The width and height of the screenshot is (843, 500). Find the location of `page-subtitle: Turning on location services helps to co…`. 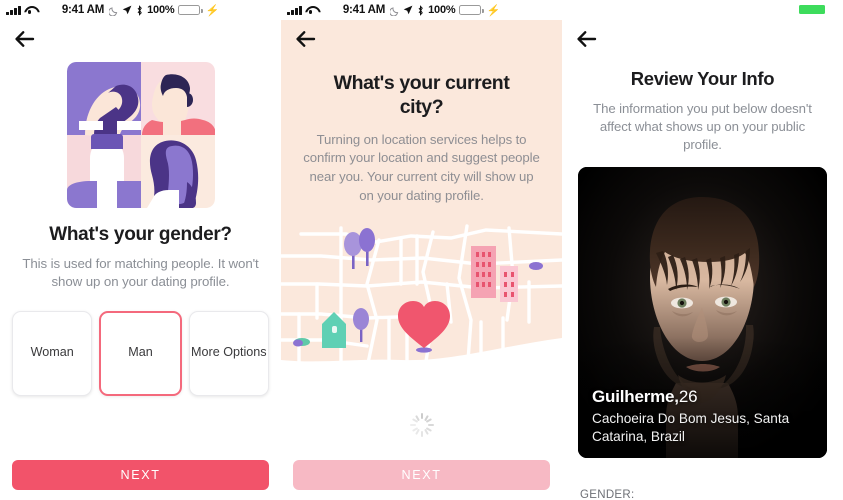

page-subtitle: Turning on location services helps to co… is located at coordinates (421, 167).